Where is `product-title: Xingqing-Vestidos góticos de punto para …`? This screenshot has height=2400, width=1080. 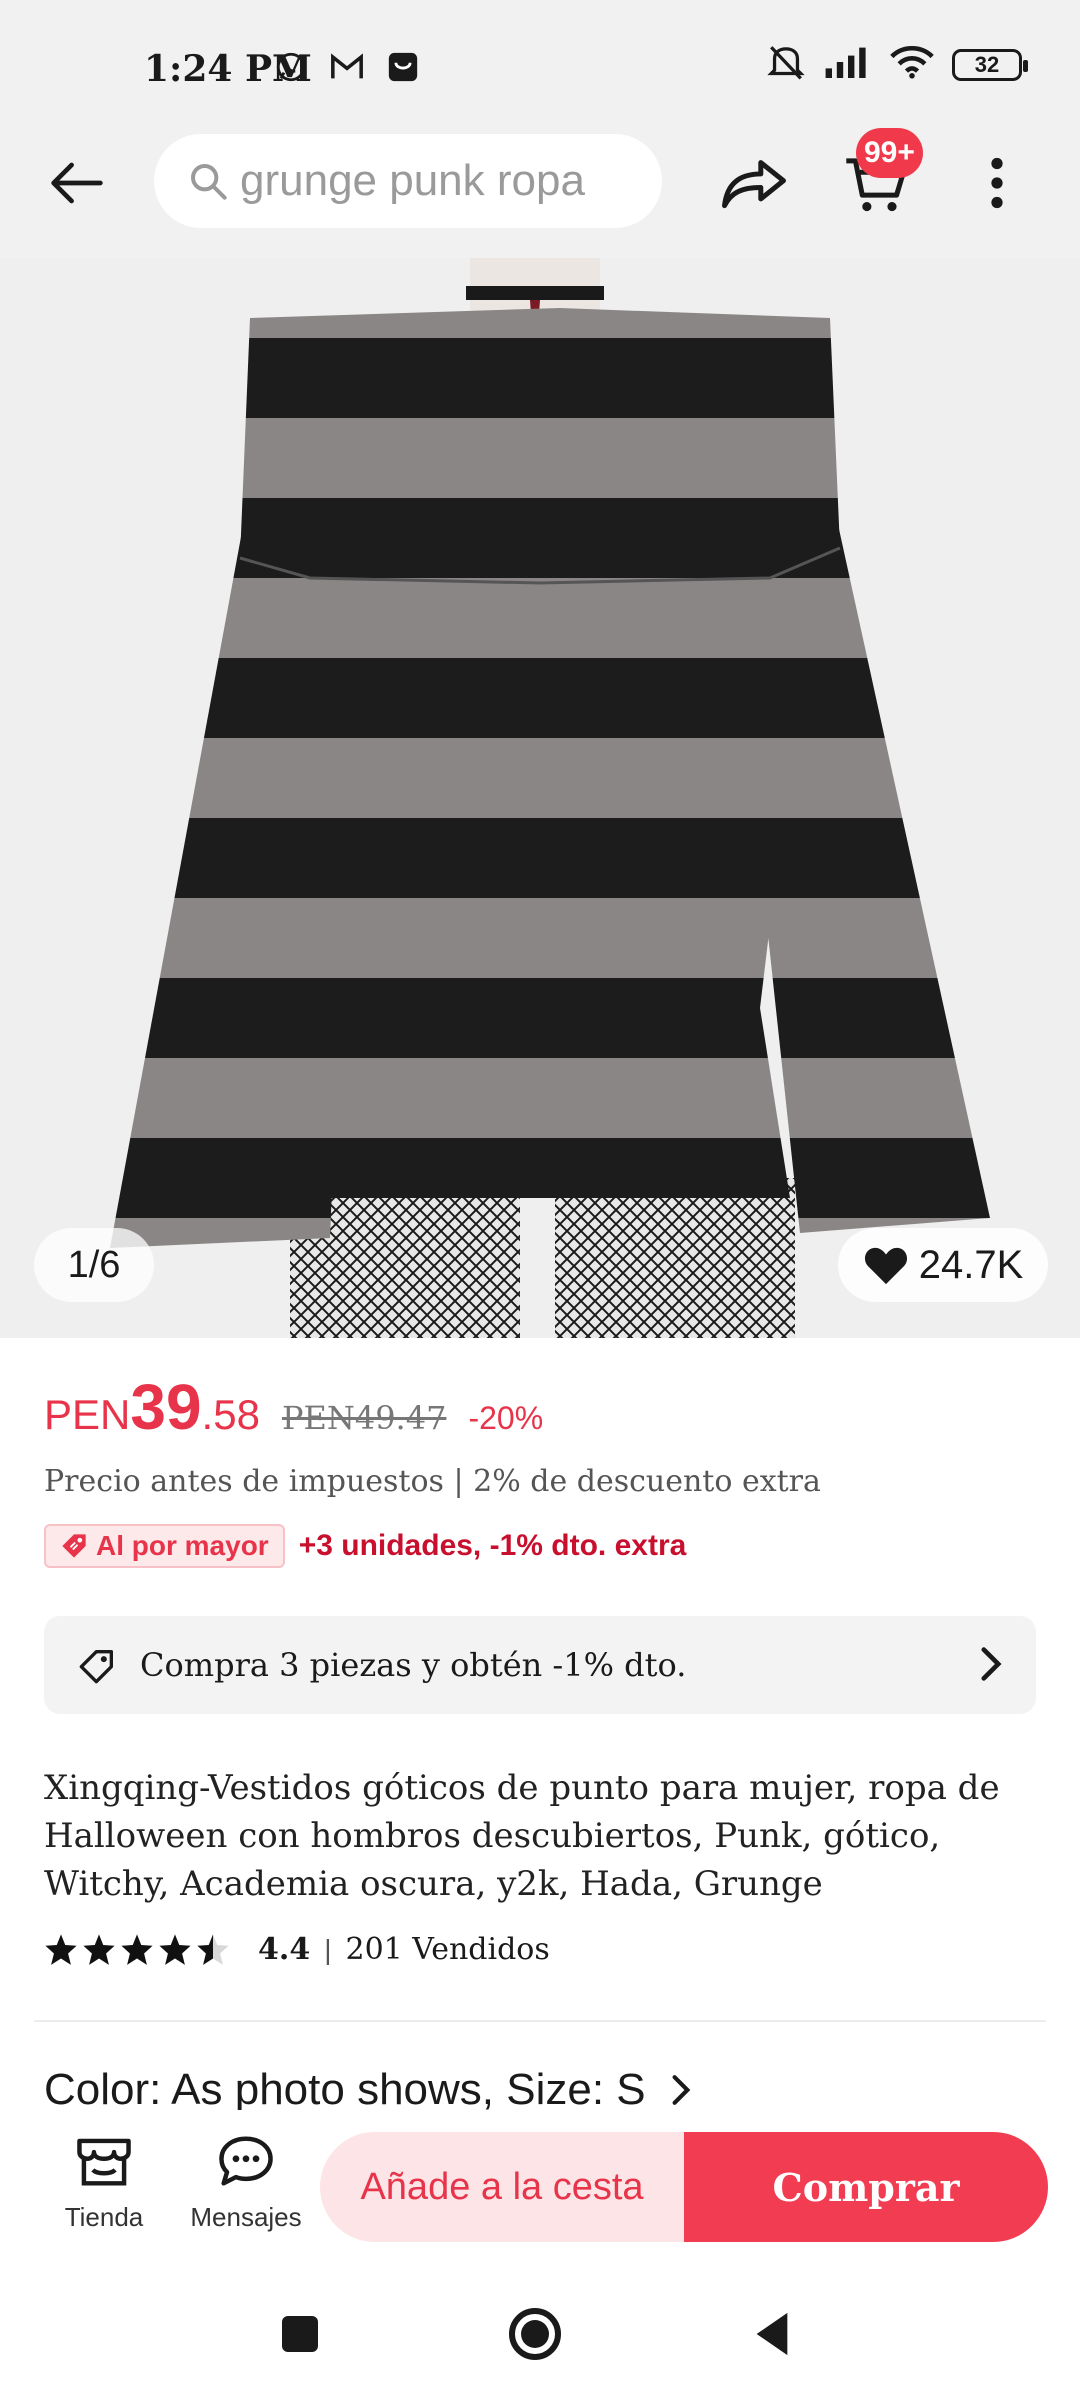 product-title: Xingqing-Vestidos góticos de punto para … is located at coordinates (522, 1836).